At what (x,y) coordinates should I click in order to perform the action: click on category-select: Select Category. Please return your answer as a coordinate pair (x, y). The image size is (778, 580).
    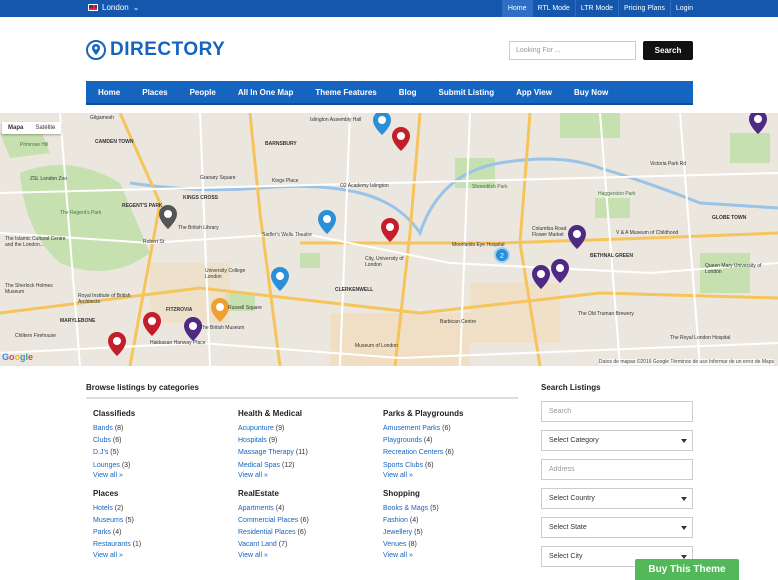
    Looking at the image, I should click on (617, 440).